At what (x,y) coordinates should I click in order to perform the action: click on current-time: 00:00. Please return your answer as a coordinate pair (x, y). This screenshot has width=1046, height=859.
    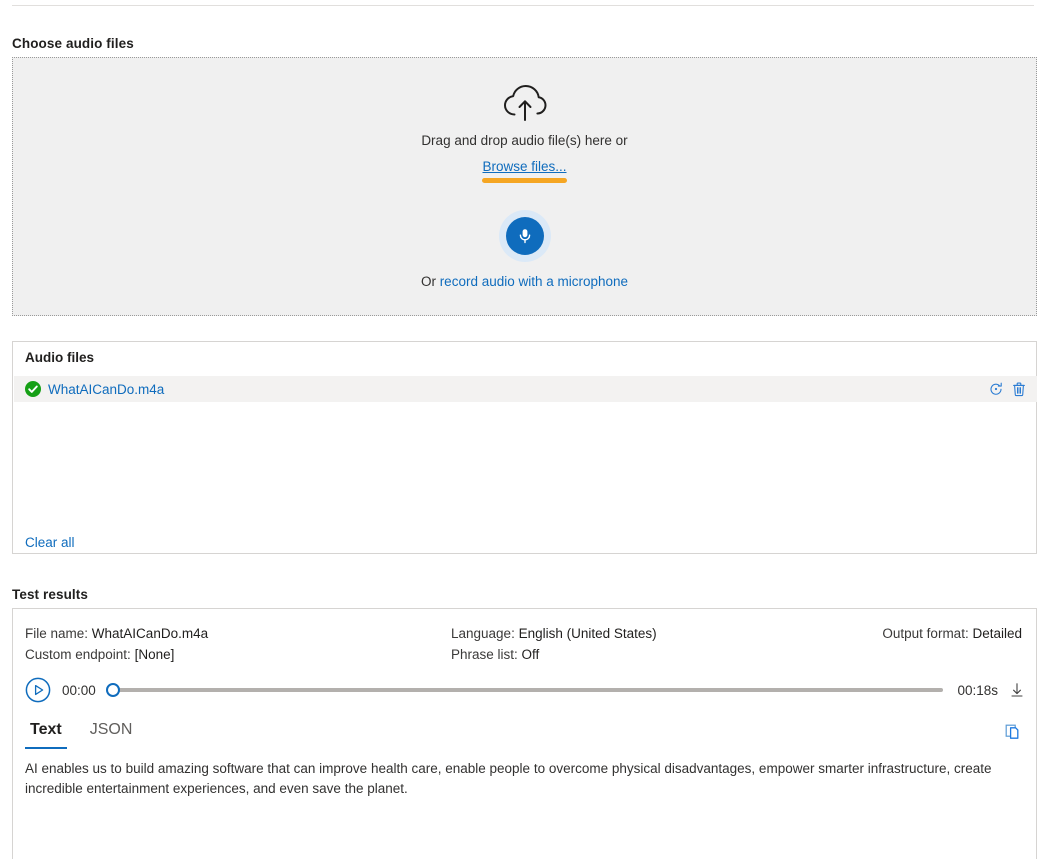
    Looking at the image, I should click on (79, 690).